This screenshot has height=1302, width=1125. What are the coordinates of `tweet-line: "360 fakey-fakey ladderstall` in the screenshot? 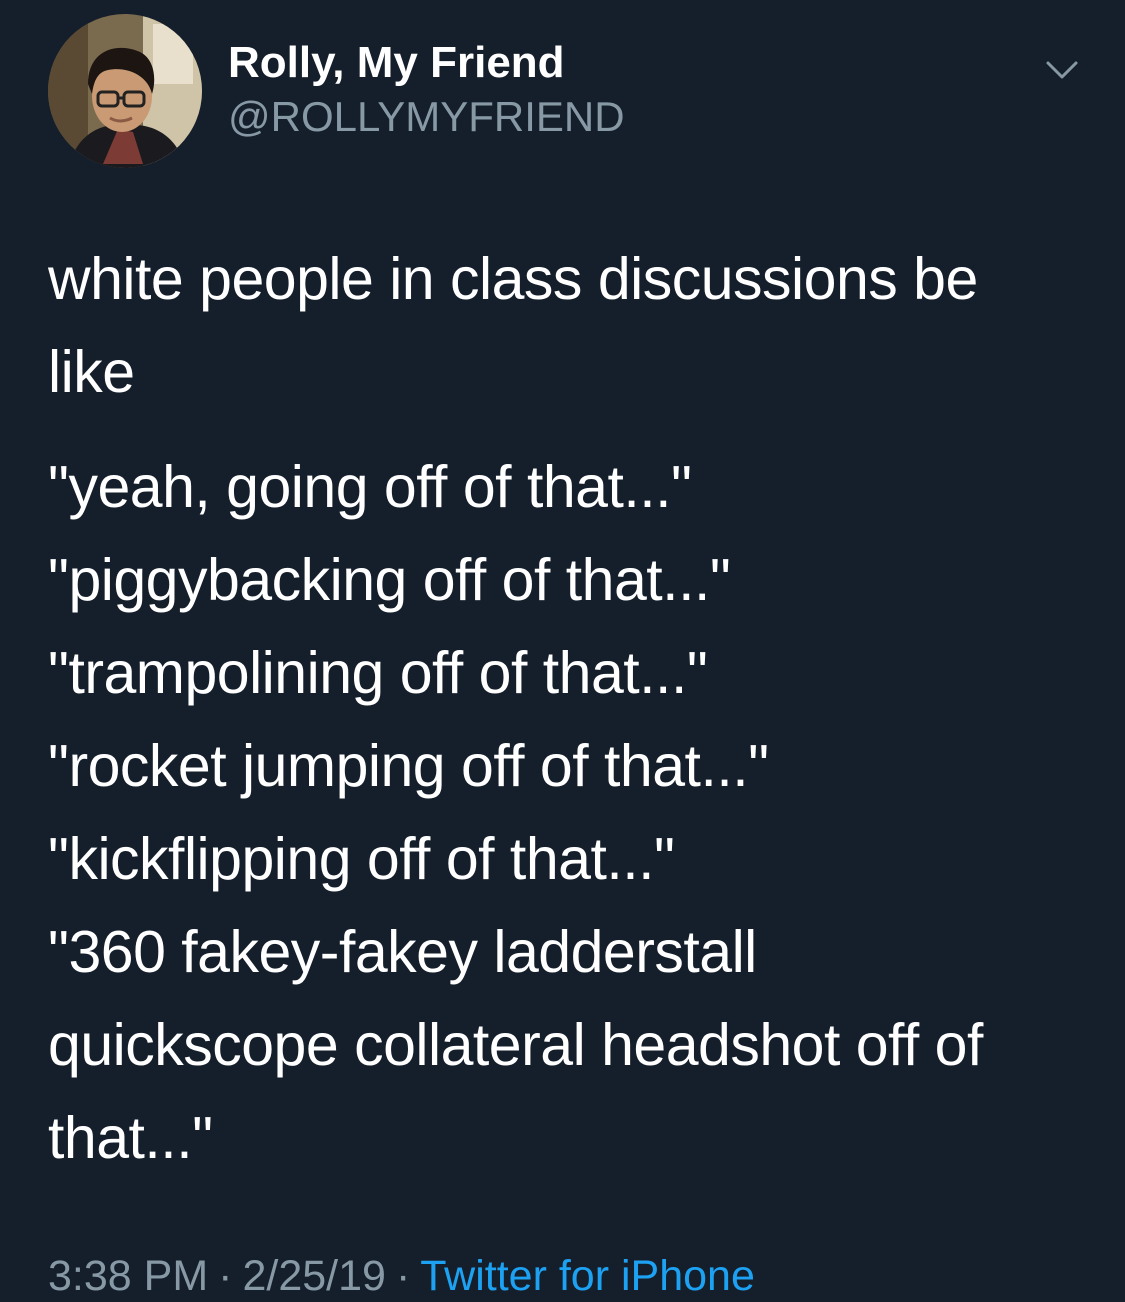 It's located at (402, 952).